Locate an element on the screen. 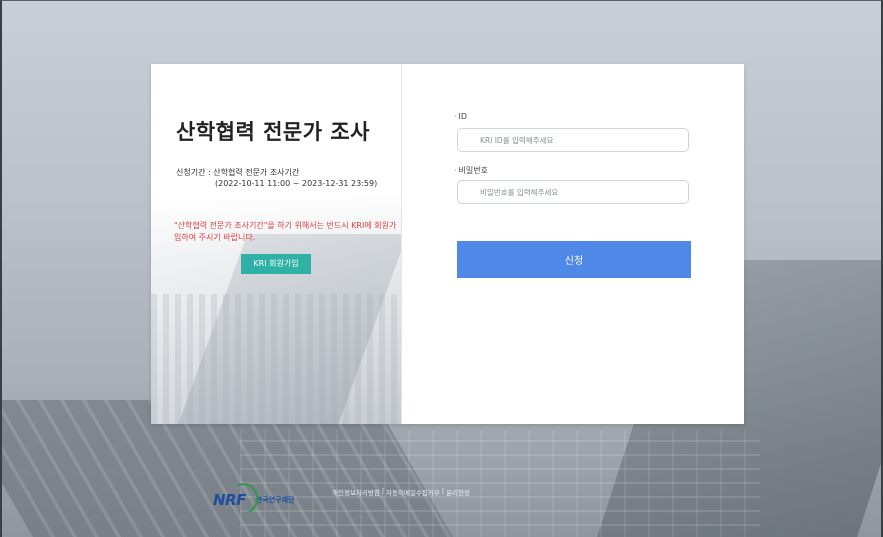 Image resolution: width=883 pixels, height=537 pixels. ethics-charter-link: 윤리현장 is located at coordinates (458, 492).